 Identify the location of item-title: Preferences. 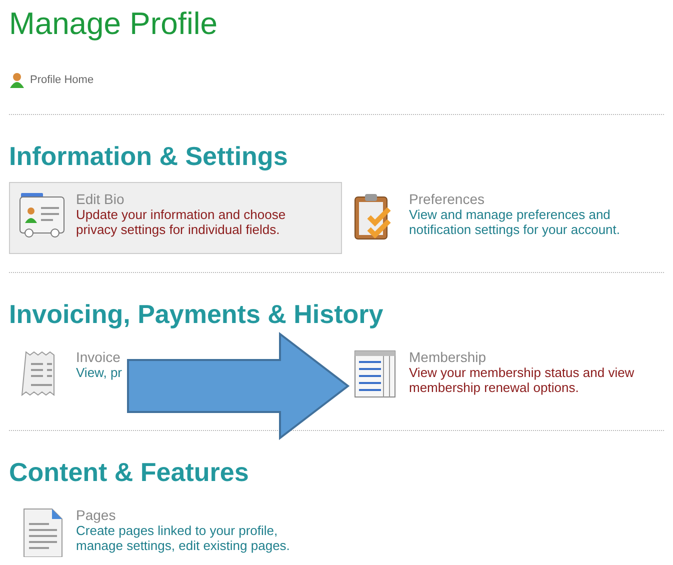
(447, 199).